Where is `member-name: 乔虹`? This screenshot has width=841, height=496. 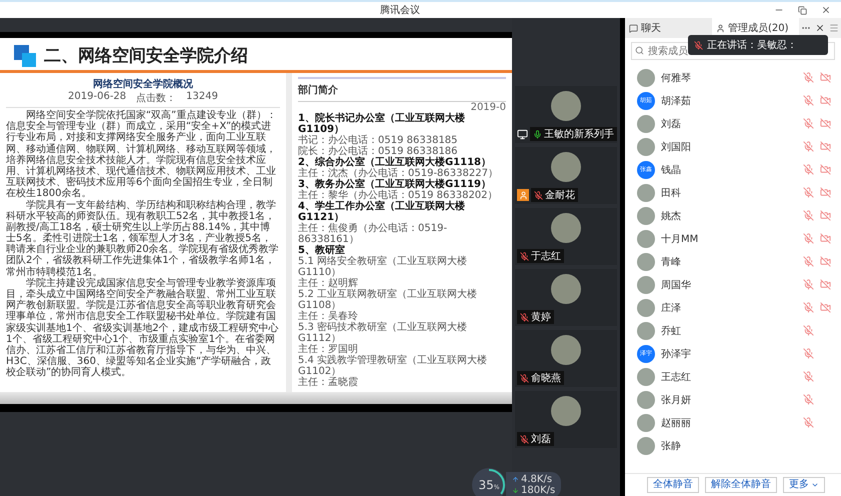
member-name: 乔虹 is located at coordinates (671, 331).